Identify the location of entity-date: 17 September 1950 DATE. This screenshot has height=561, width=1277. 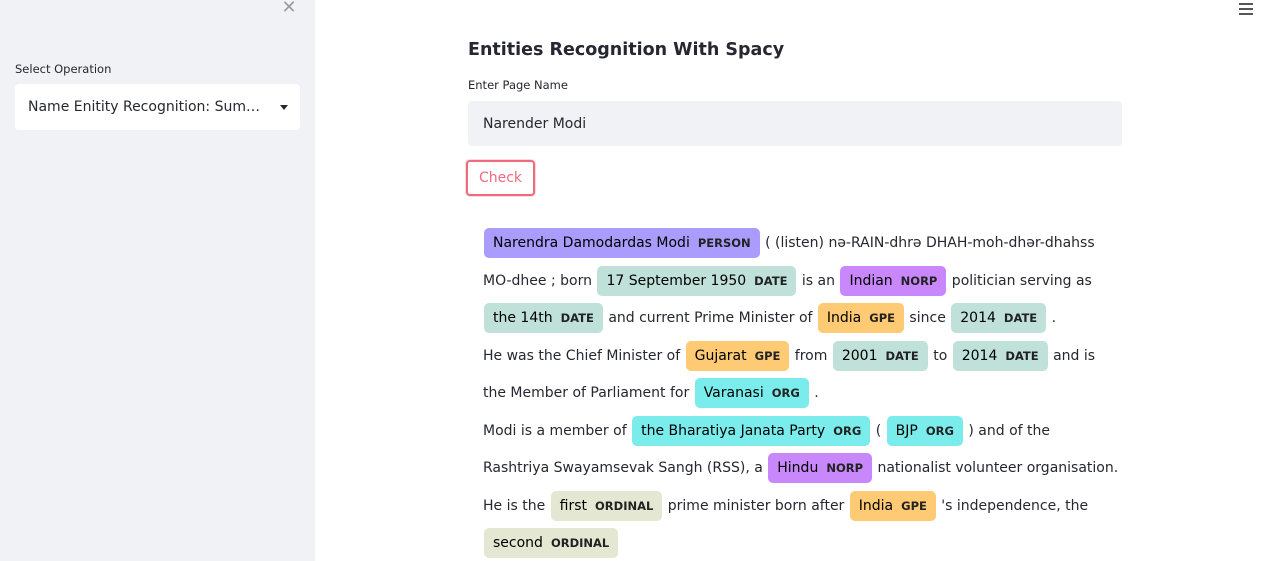
(697, 280).